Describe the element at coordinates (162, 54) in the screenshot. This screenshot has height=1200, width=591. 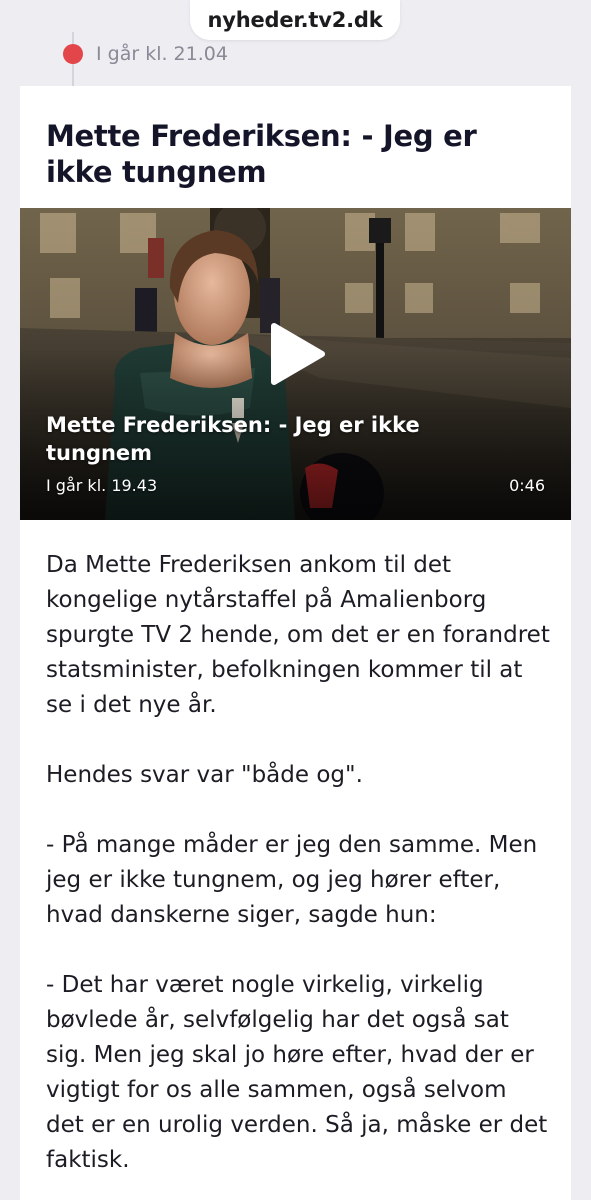
I see `post-timestamp: I går kl. 21.04` at that location.